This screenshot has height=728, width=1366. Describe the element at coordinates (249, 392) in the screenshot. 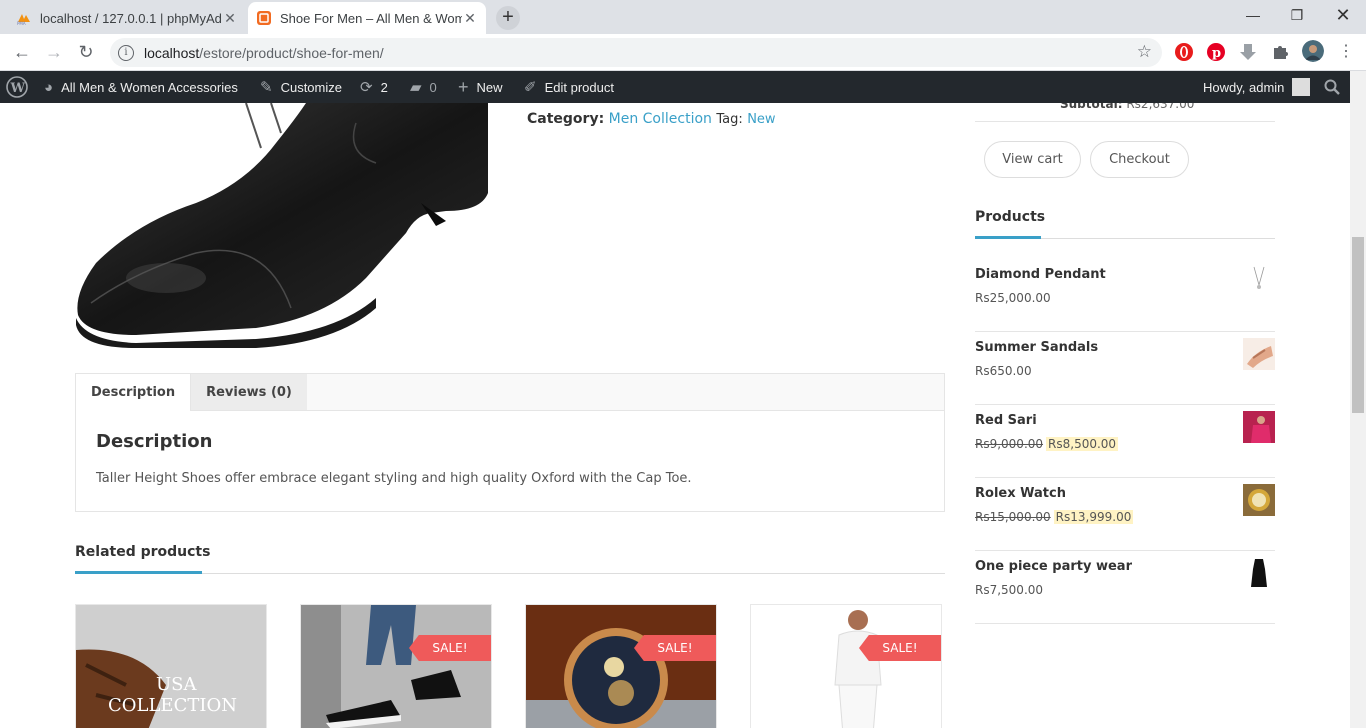

I see `tab-reviews: Reviews (0)` at that location.